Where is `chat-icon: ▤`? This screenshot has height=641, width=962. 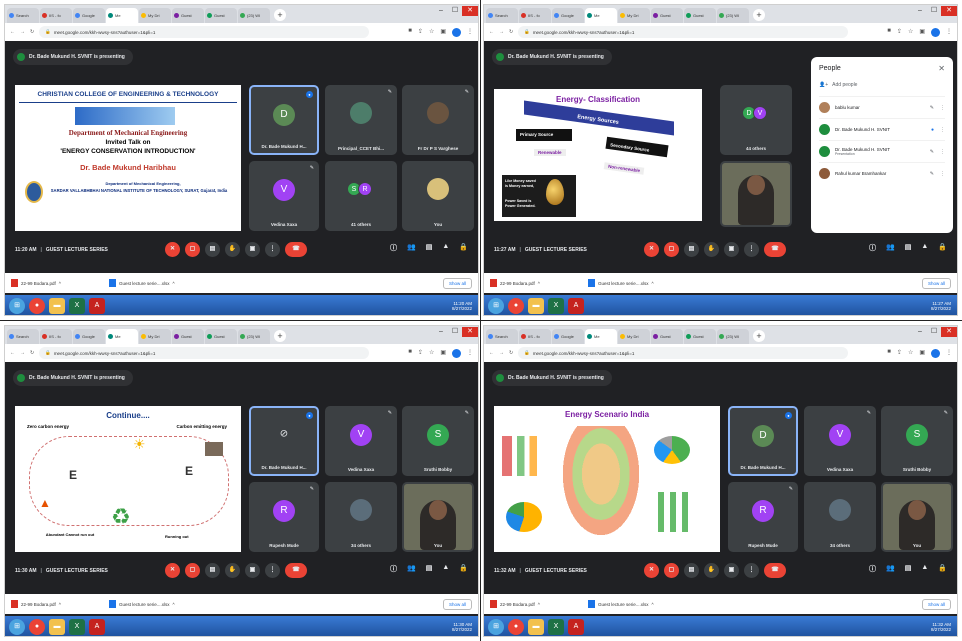
chat-icon: ▤ is located at coordinates (908, 569).